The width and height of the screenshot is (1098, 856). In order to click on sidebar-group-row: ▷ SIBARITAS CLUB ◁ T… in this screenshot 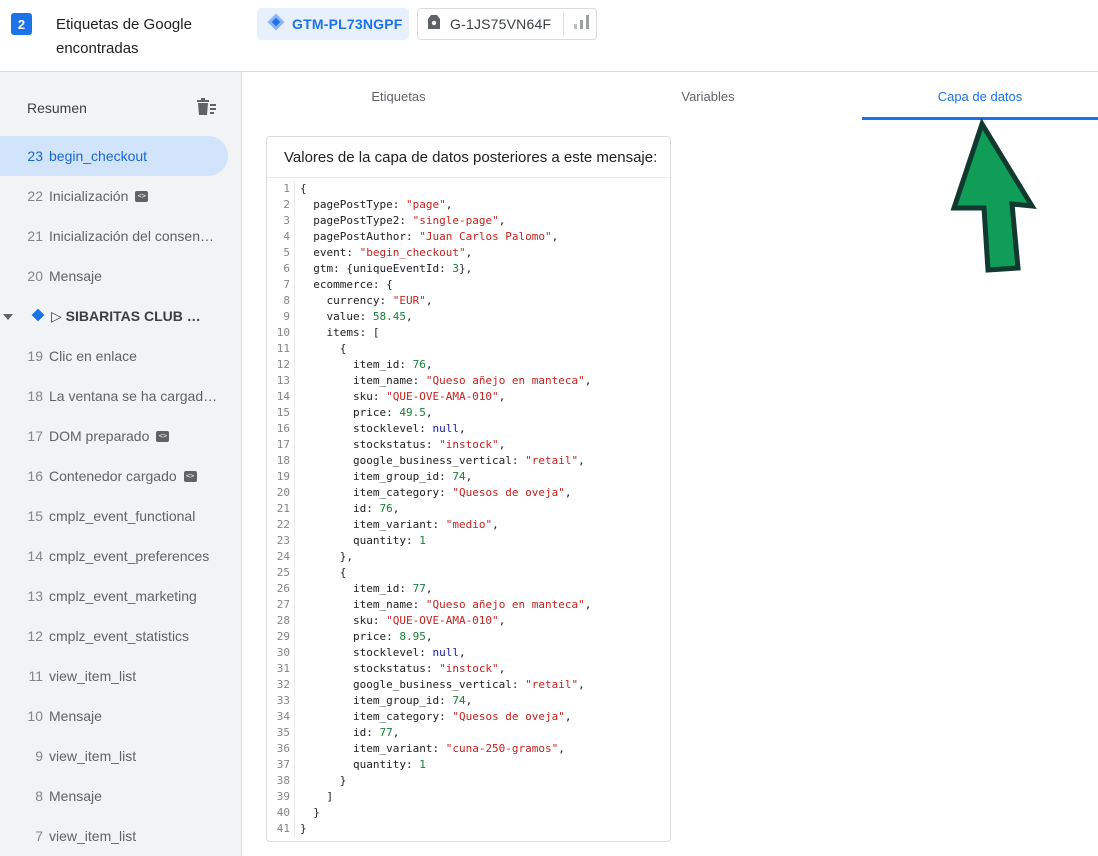, I will do `click(114, 316)`.